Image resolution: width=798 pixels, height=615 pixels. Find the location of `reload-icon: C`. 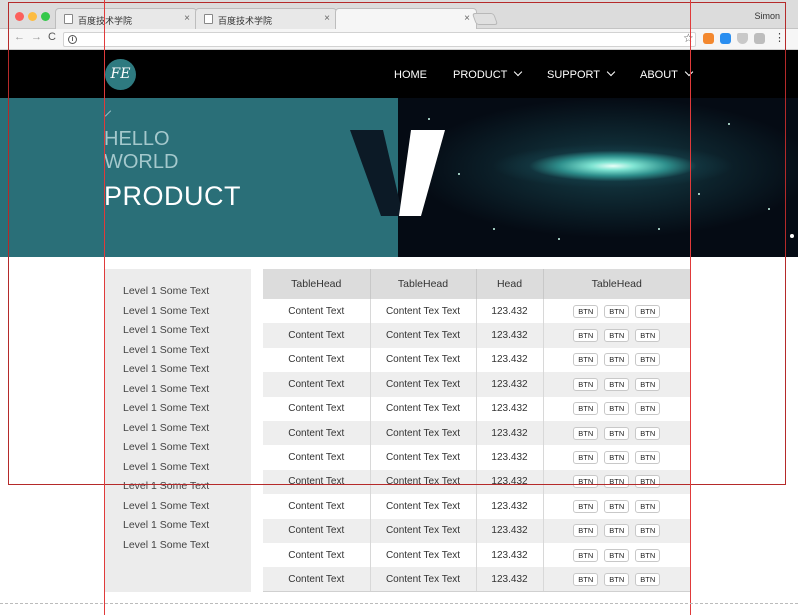

reload-icon: C is located at coordinates (52, 37).